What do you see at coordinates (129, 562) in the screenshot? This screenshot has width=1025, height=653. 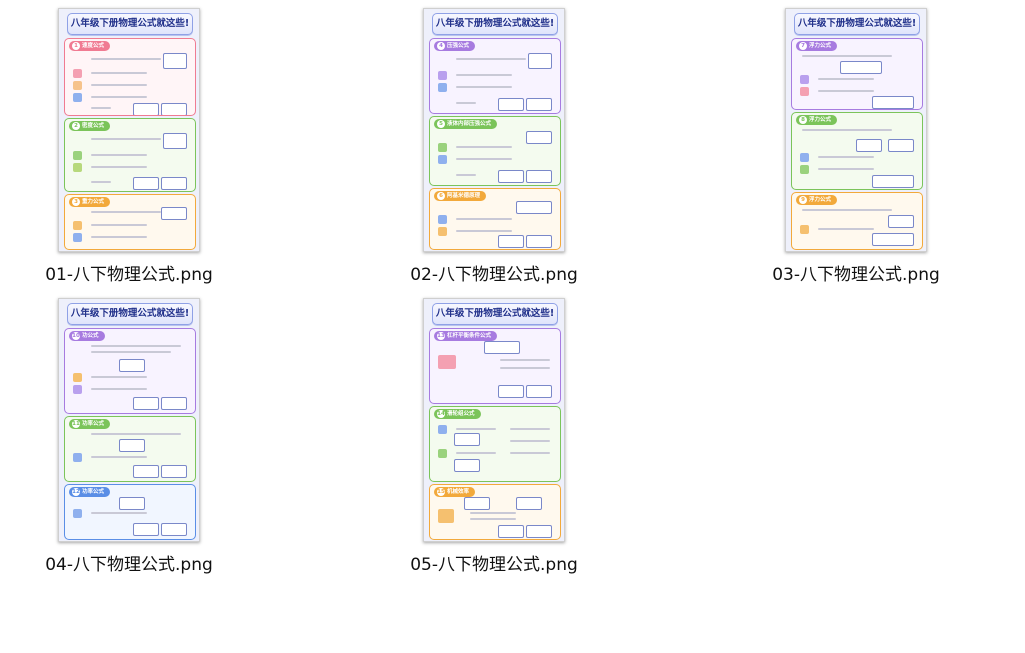 I see `file-name: 04-八下物理公式.png` at bounding box center [129, 562].